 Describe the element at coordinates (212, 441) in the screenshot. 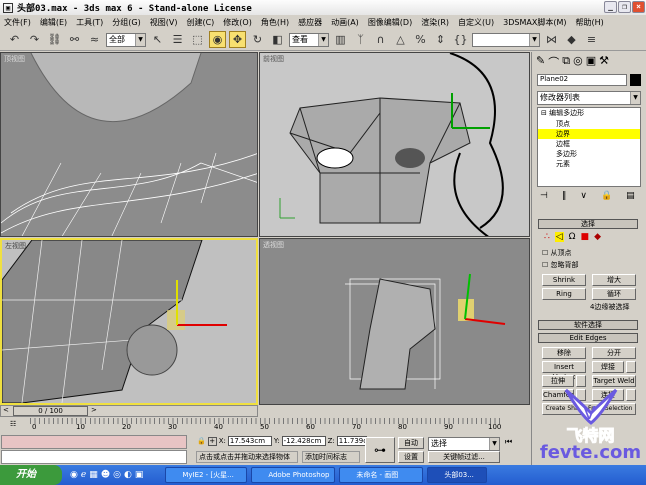

I see `absolute-mode-icon: +` at that location.